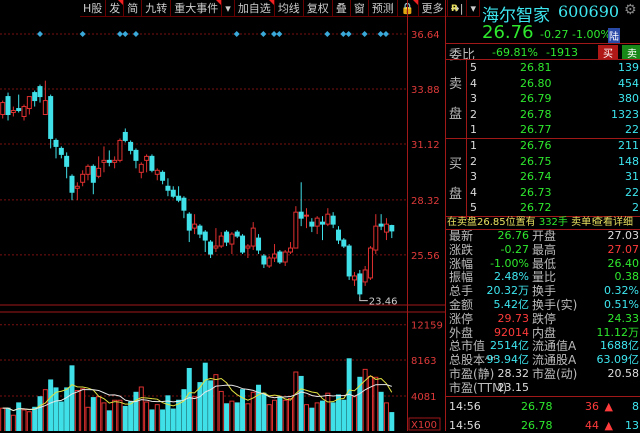 This screenshot has width=640, height=433. I want to click on toolbar-item: 叠, so click(342, 8).